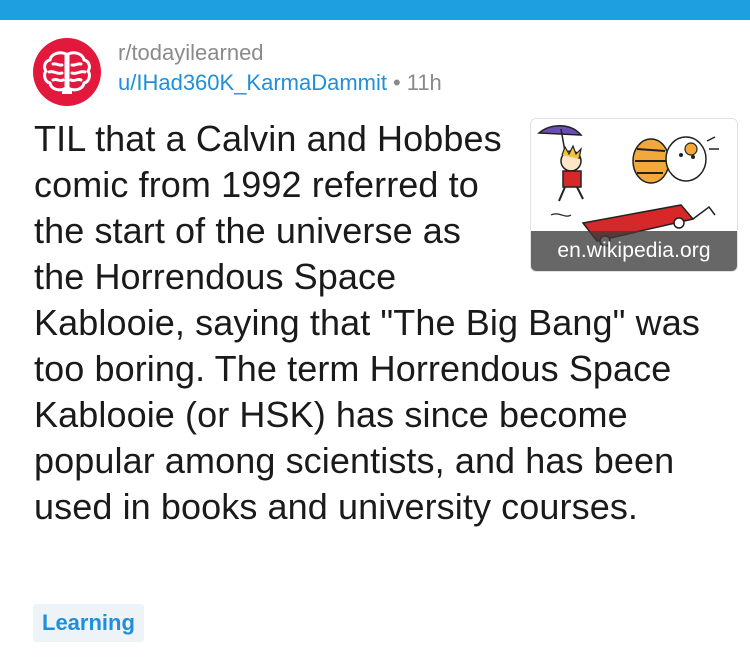  I want to click on top-bar, so click(375, 10).